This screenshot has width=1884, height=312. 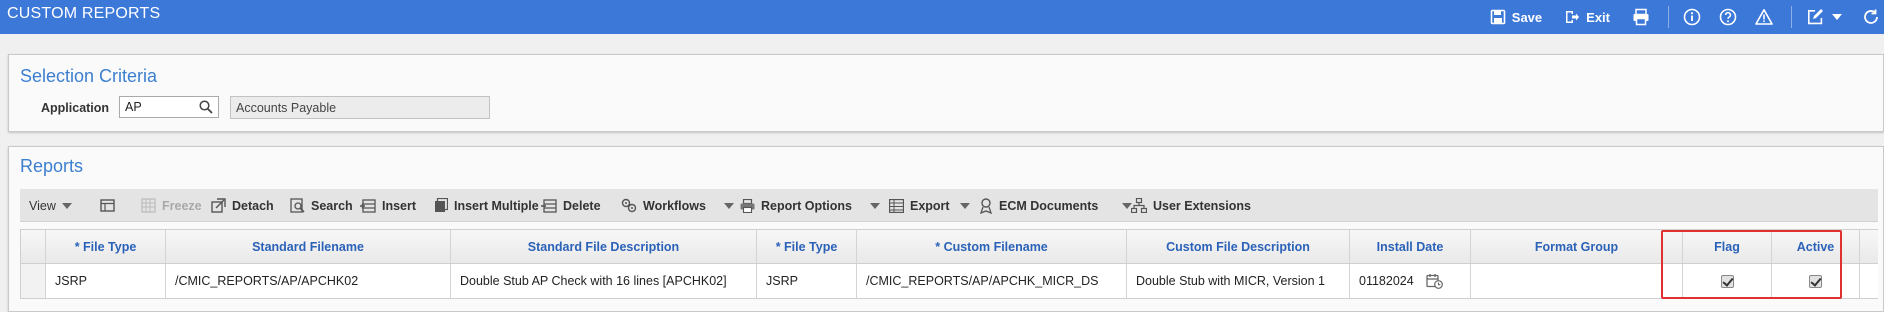 I want to click on report-options-label: Report Options, so click(x=806, y=205).